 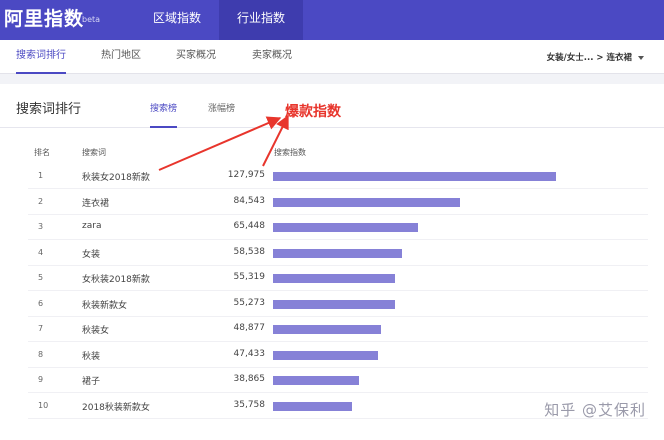 I want to click on sub-nav: 搜索词排行 热门地区 买家概况 卖家概况 女装/女士... > 连衣裙, so click(x=332, y=57).